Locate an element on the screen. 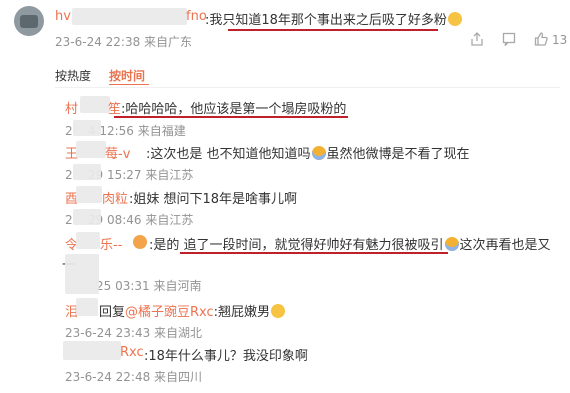 Image resolution: width=570 pixels, height=393 pixels. reply-4-badge-icon is located at coordinates (140, 242).